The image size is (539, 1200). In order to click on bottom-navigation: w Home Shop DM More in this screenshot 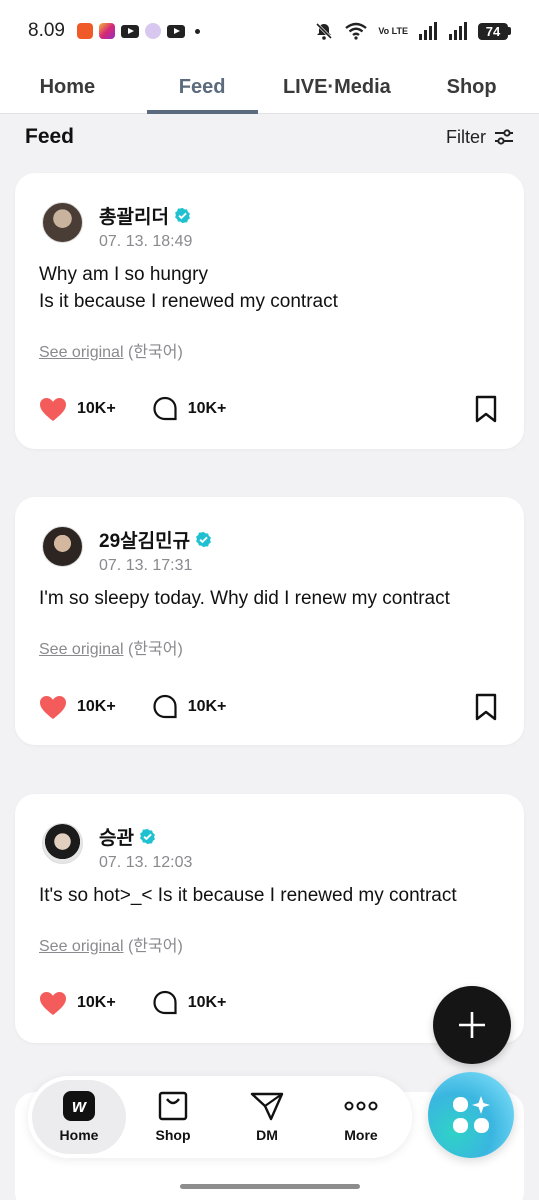, I will do `click(220, 1117)`.